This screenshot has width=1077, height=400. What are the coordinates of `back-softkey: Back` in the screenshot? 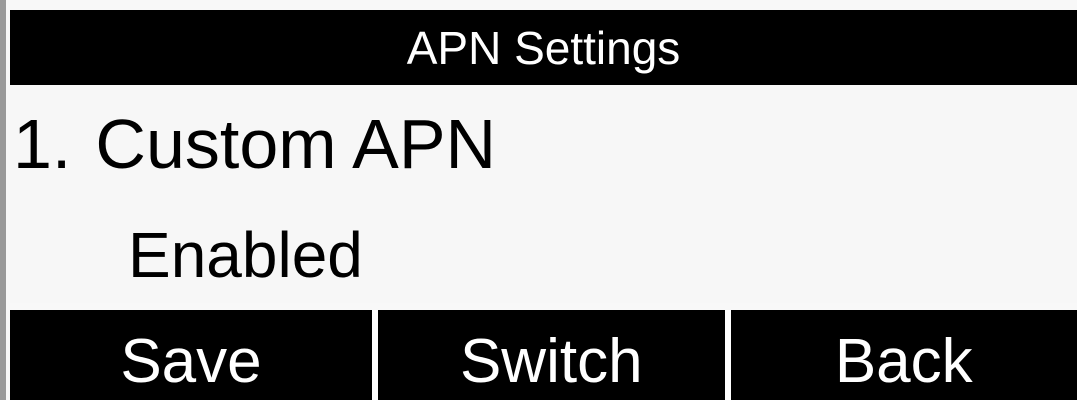 It's located at (904, 355).